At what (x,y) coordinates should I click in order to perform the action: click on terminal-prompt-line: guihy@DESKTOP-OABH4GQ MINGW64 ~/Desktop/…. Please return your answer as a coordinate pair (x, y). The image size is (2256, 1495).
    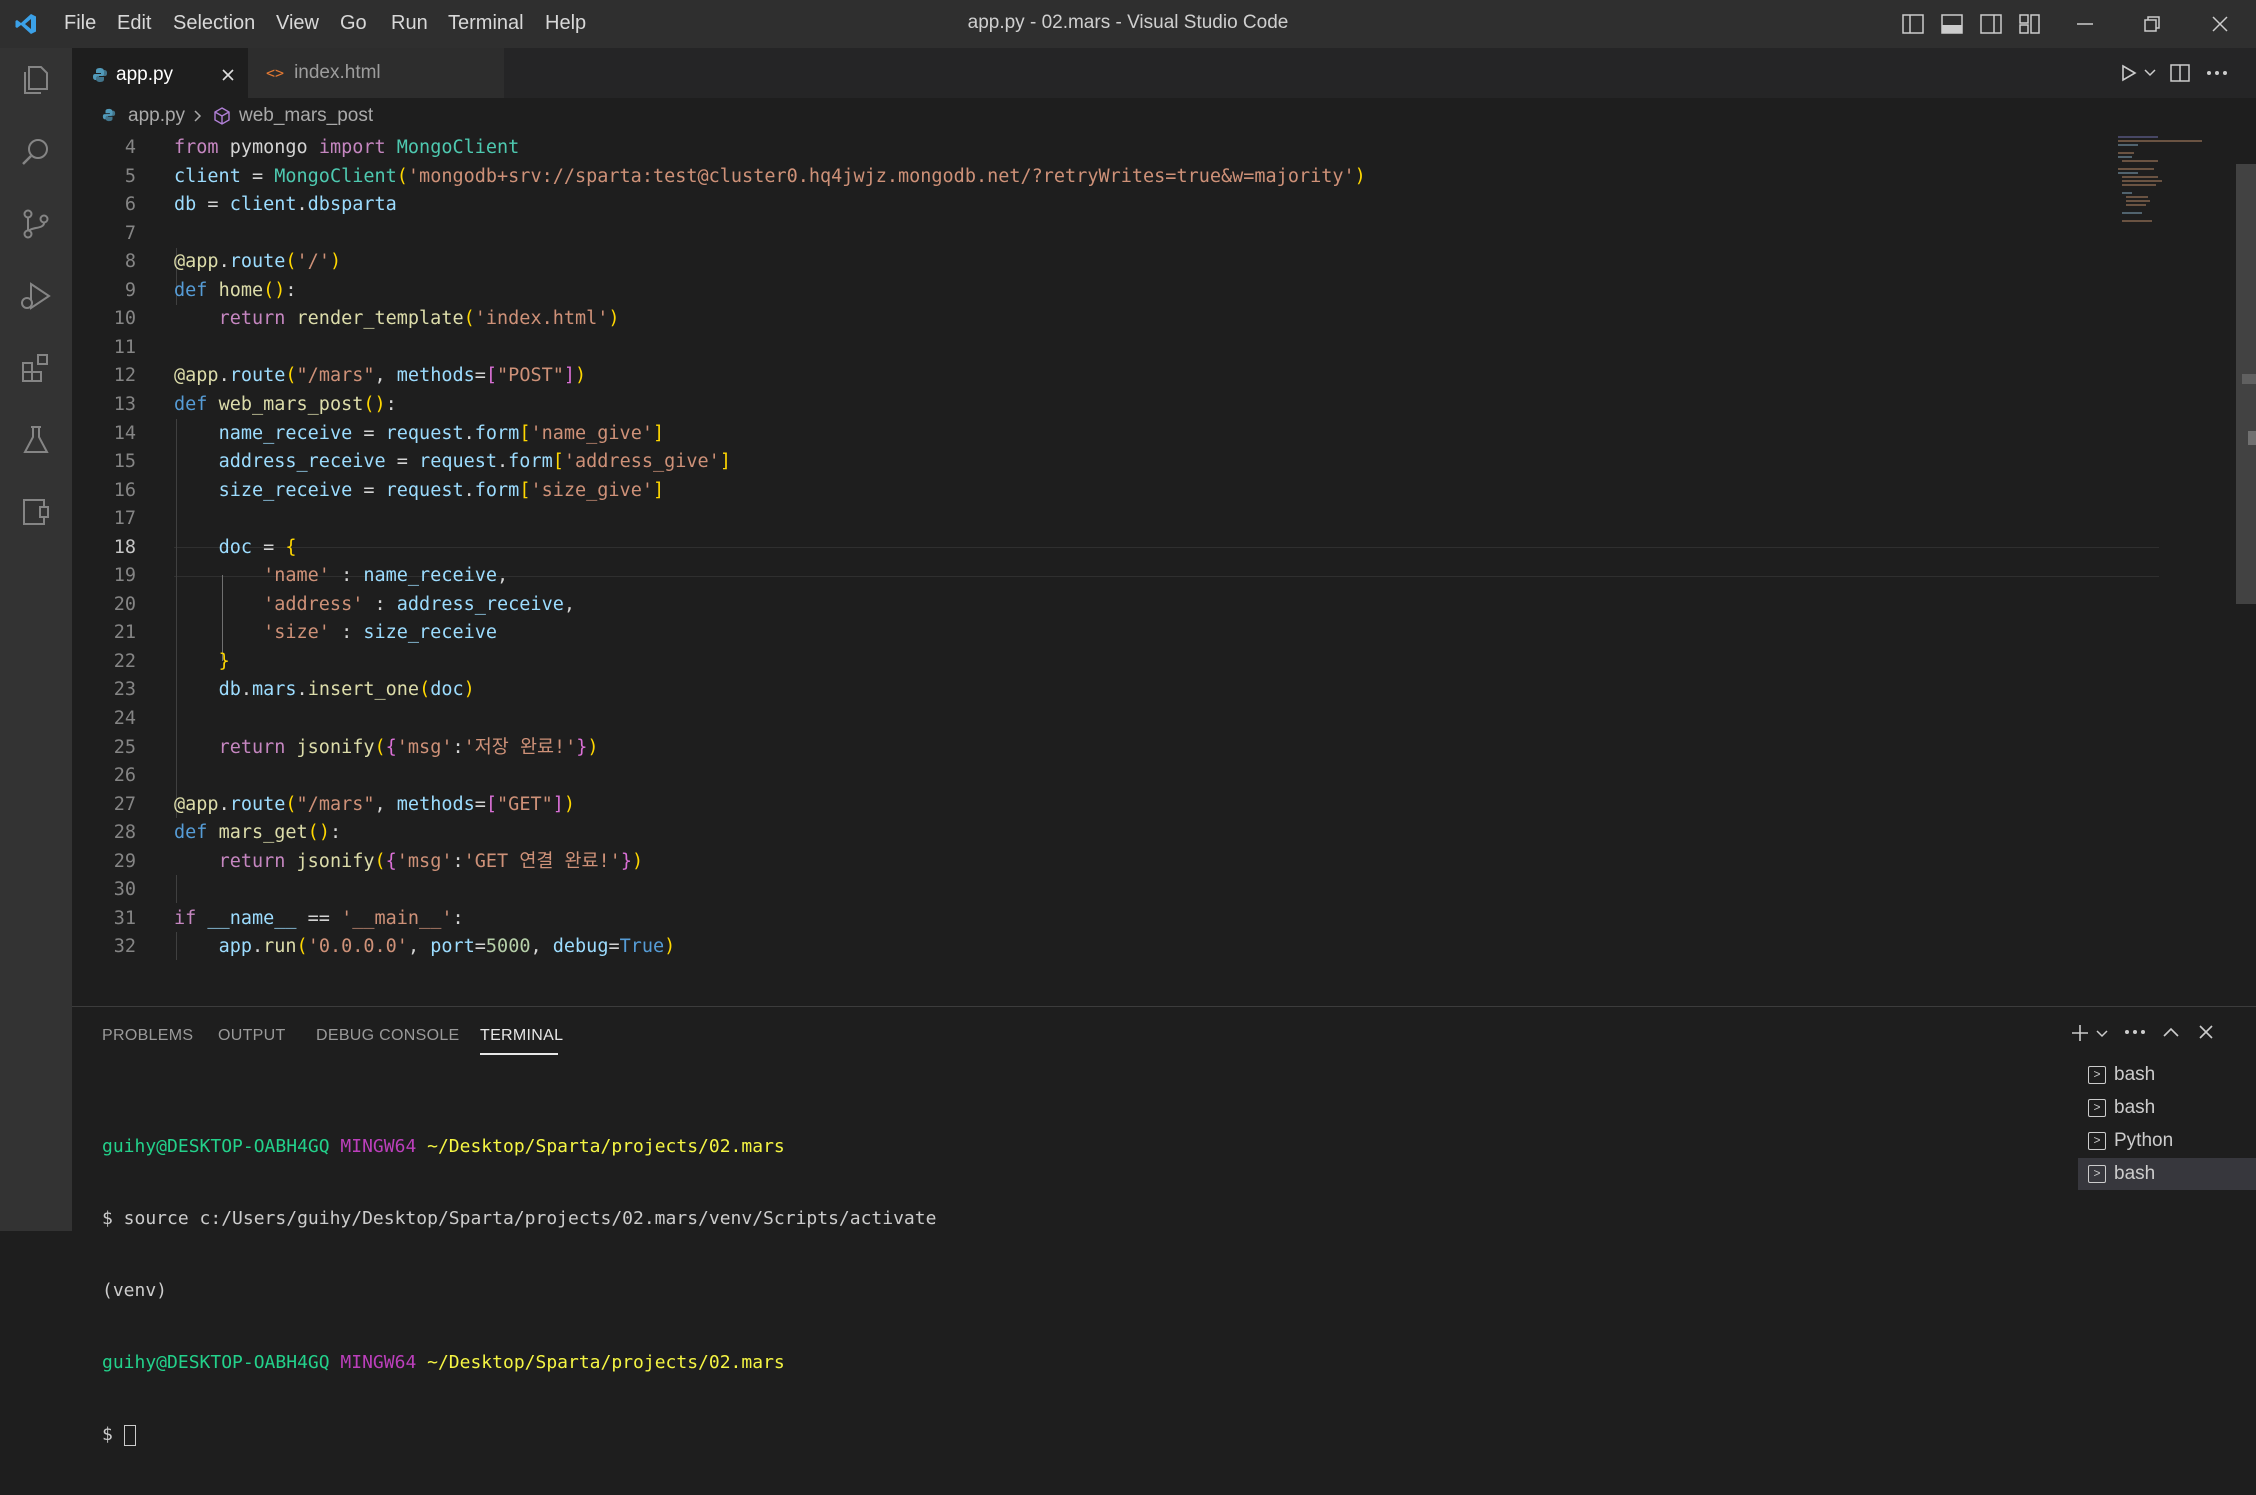
    Looking at the image, I should click on (443, 1362).